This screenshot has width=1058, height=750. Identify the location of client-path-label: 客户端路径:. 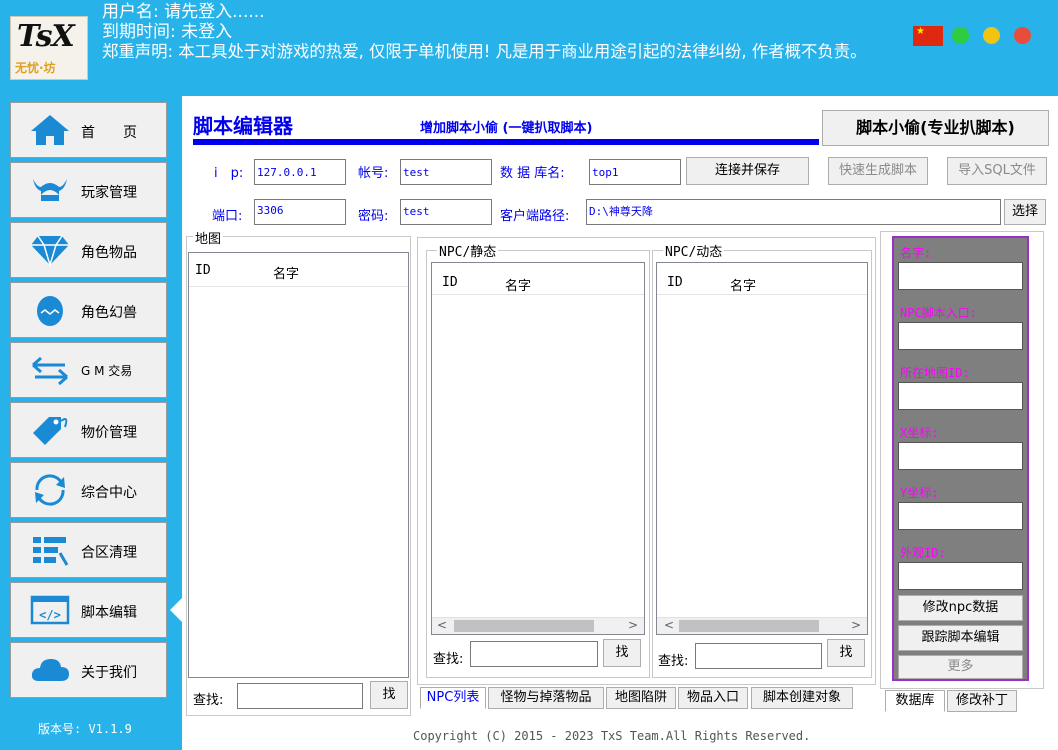
(535, 216).